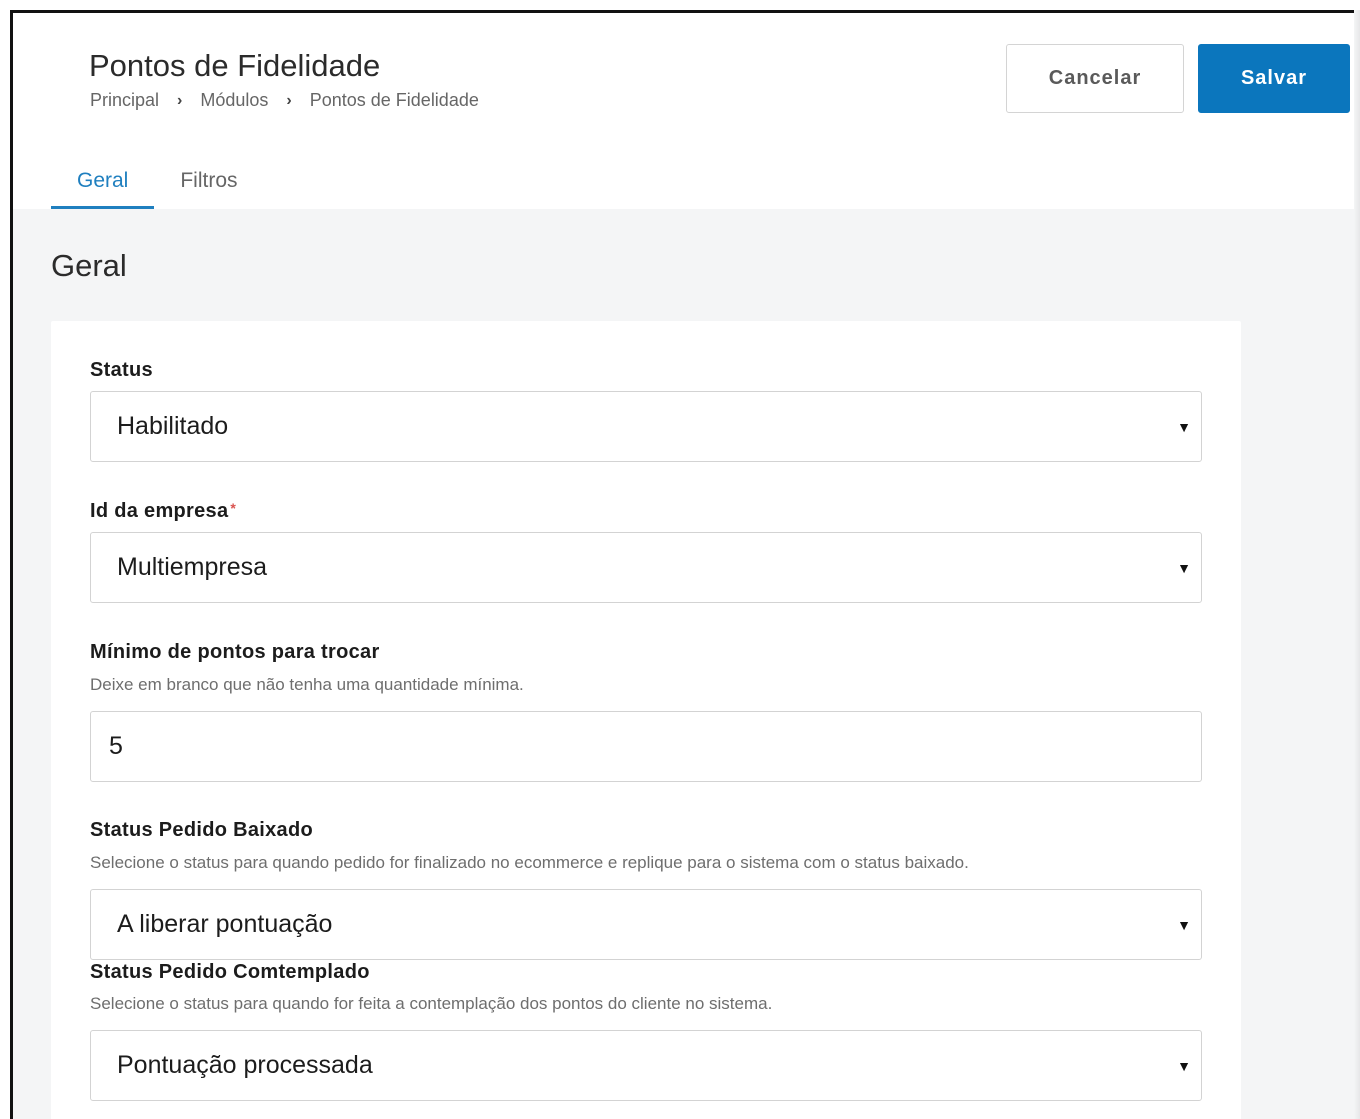 The width and height of the screenshot is (1360, 1119). Describe the element at coordinates (173, 426) in the screenshot. I see `status-select-value: Habilitado` at that location.